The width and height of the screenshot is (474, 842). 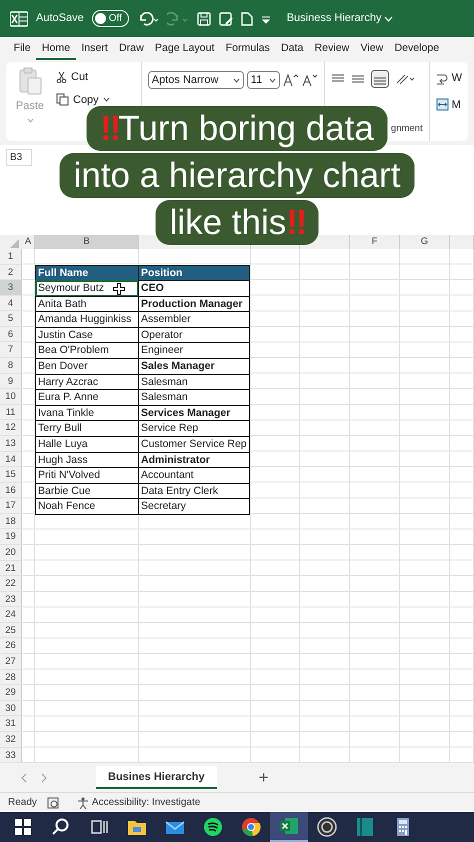 What do you see at coordinates (44, 777) in the screenshot?
I see `next-sheet-icon` at bounding box center [44, 777].